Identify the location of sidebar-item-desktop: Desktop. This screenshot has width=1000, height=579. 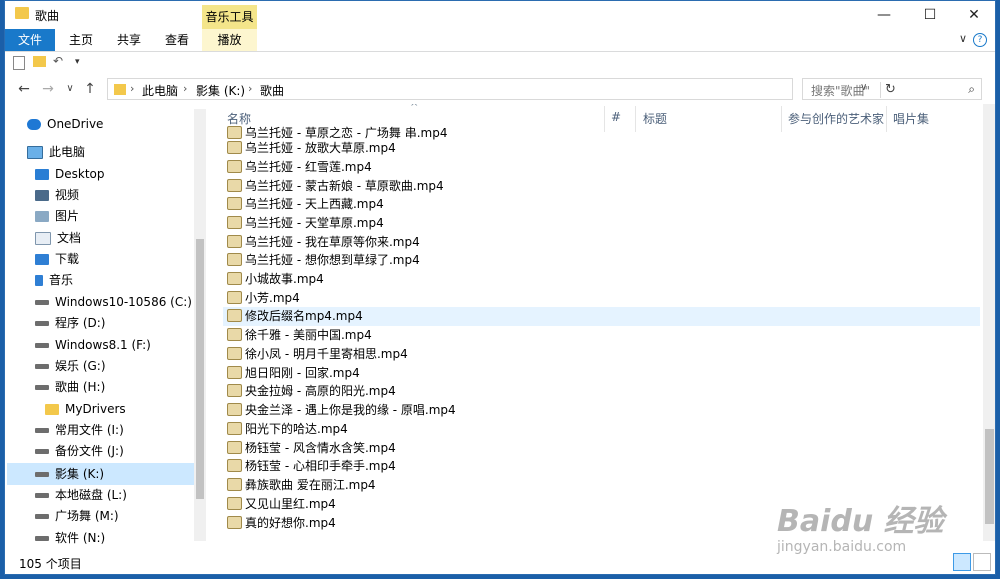
(70, 174).